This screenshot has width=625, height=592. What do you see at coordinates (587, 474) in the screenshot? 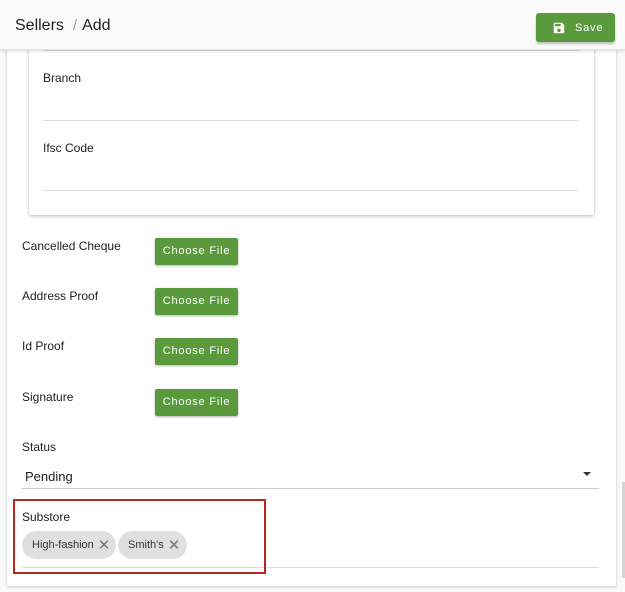
I see `chevron-down-icon` at bounding box center [587, 474].